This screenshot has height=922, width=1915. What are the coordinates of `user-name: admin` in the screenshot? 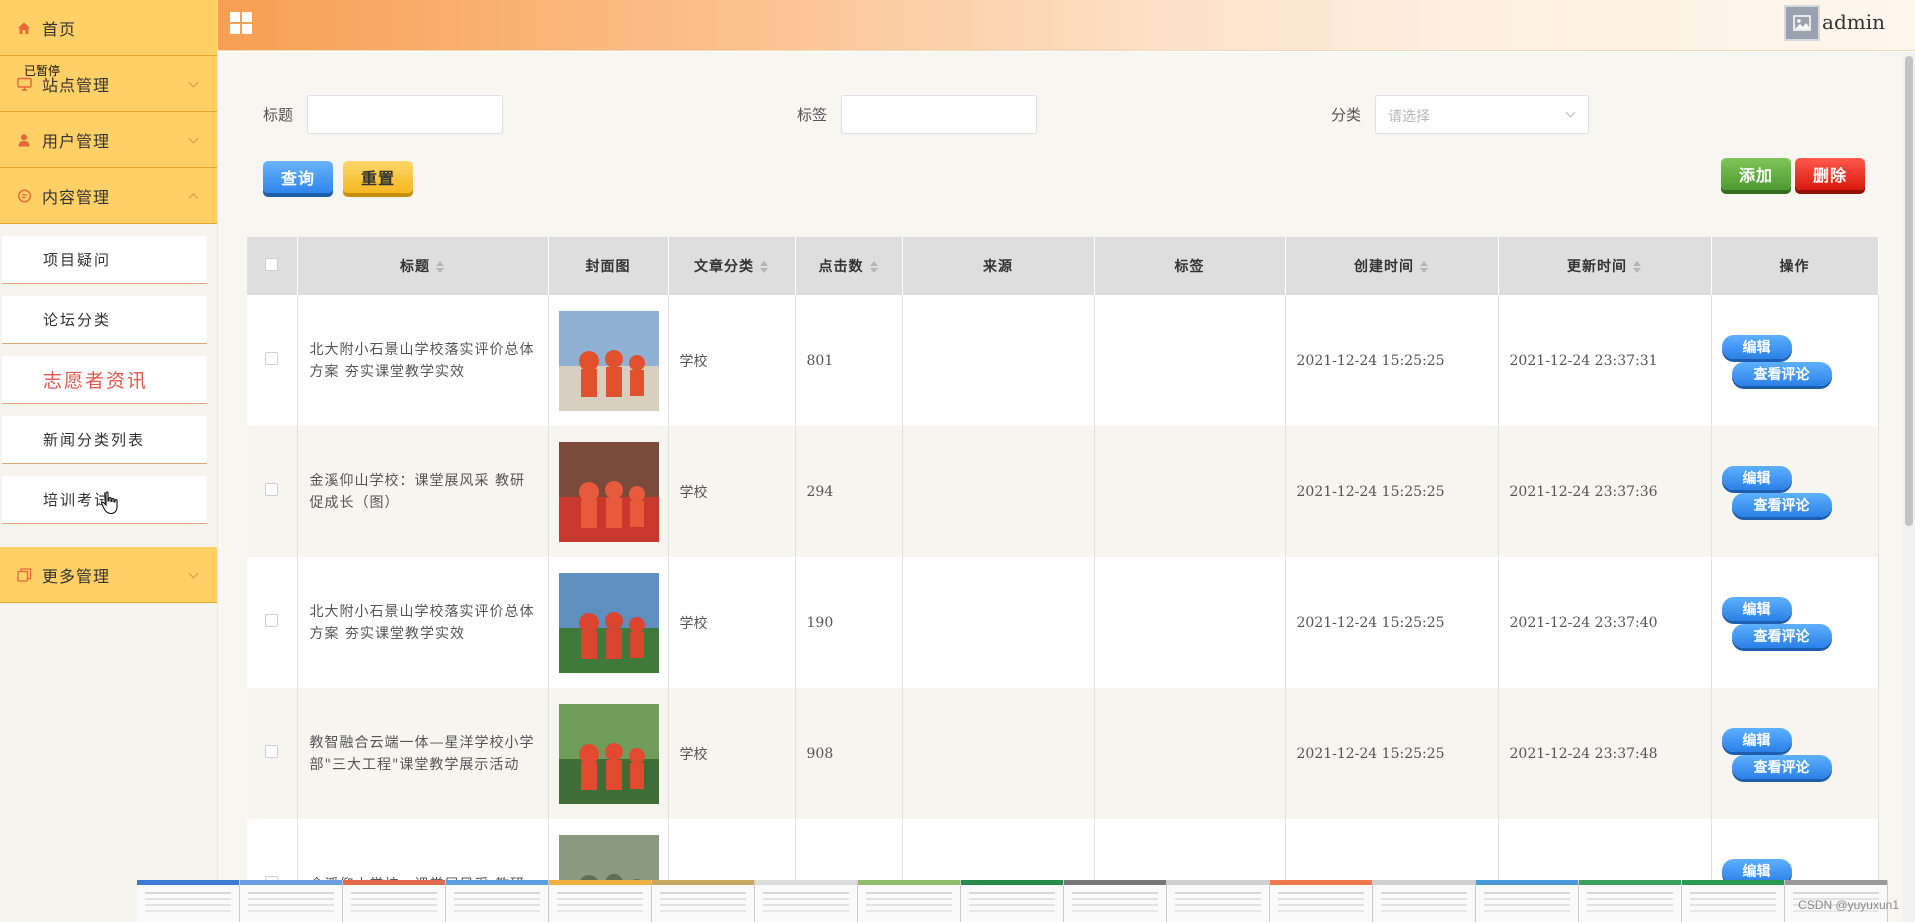 It's located at (1853, 22).